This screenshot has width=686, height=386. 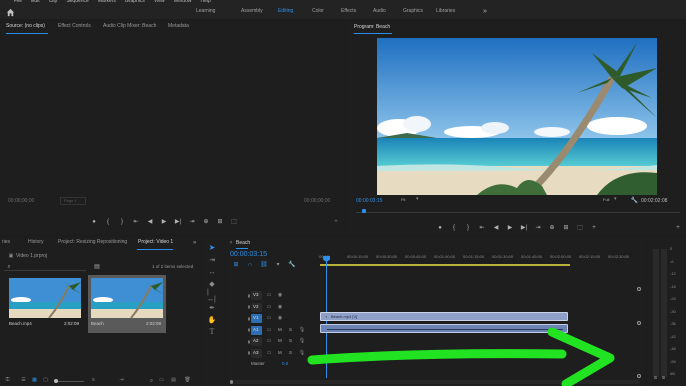 I want to click on project-tab: ries, so click(x=6, y=242).